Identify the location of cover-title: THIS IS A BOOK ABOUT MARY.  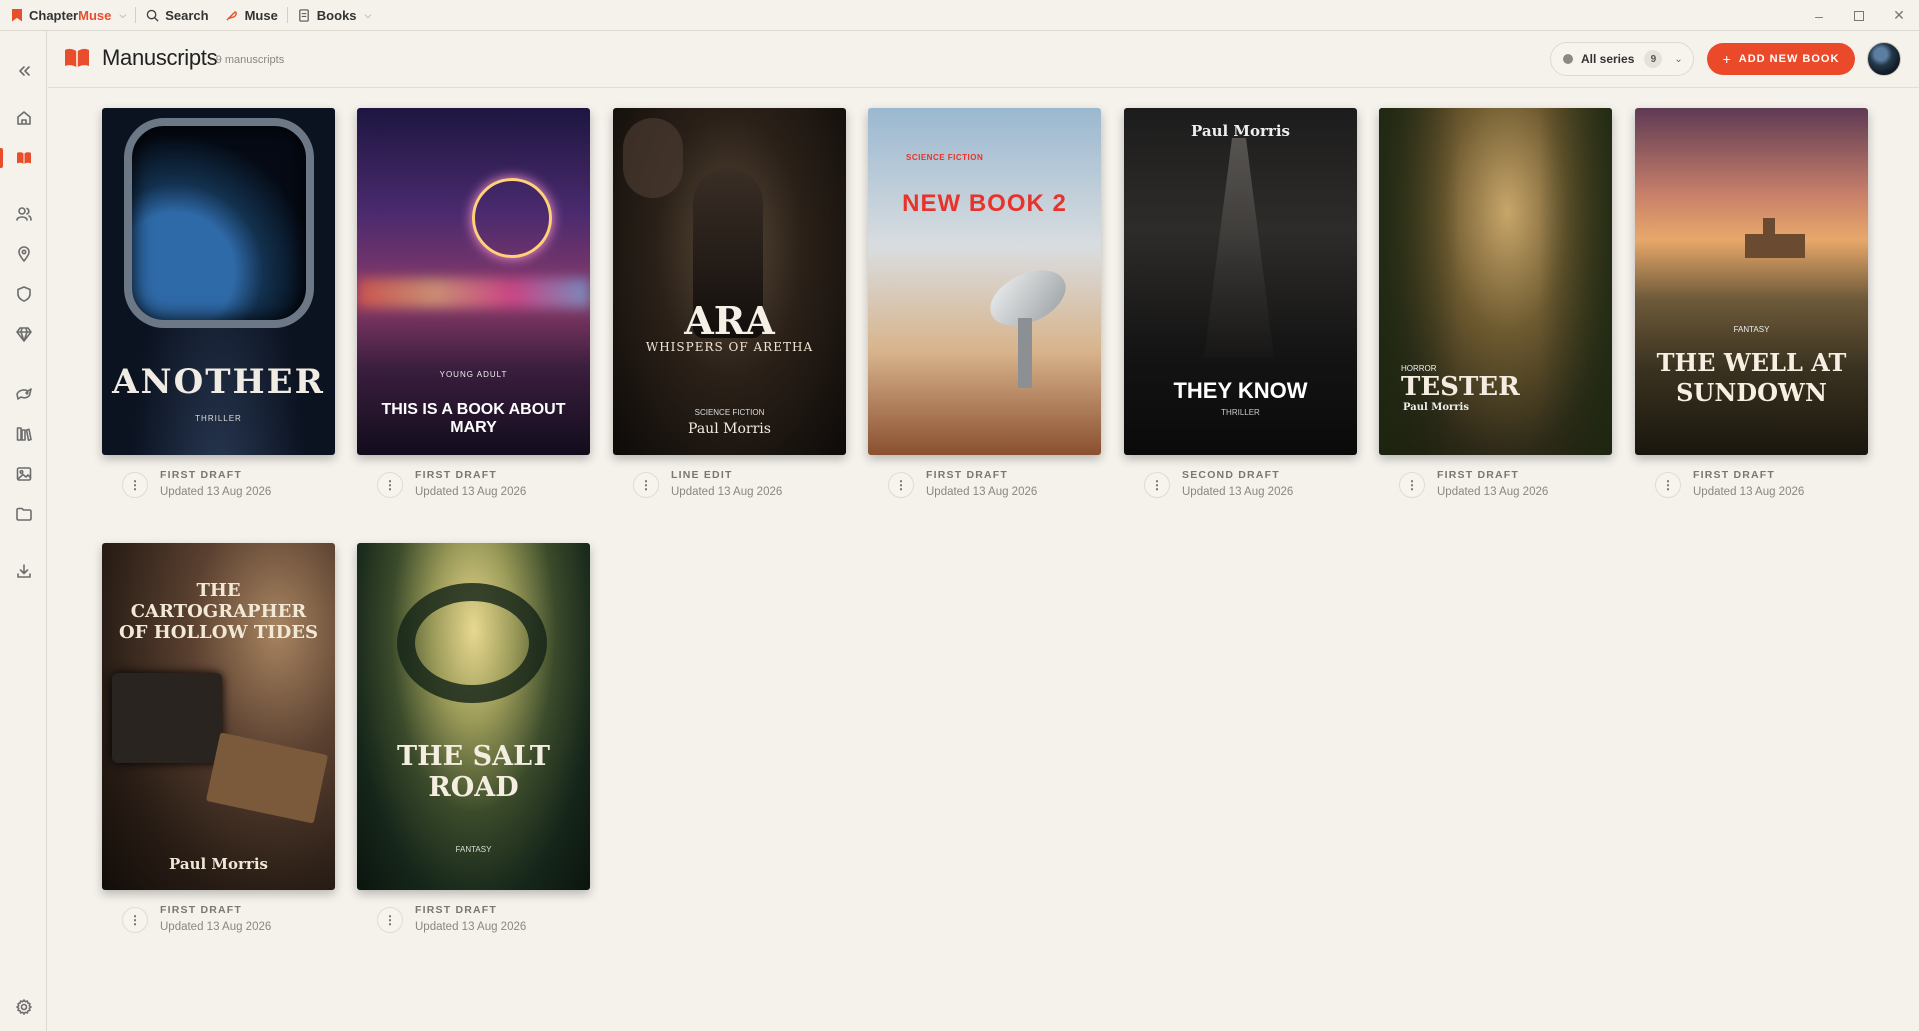
(473, 418).